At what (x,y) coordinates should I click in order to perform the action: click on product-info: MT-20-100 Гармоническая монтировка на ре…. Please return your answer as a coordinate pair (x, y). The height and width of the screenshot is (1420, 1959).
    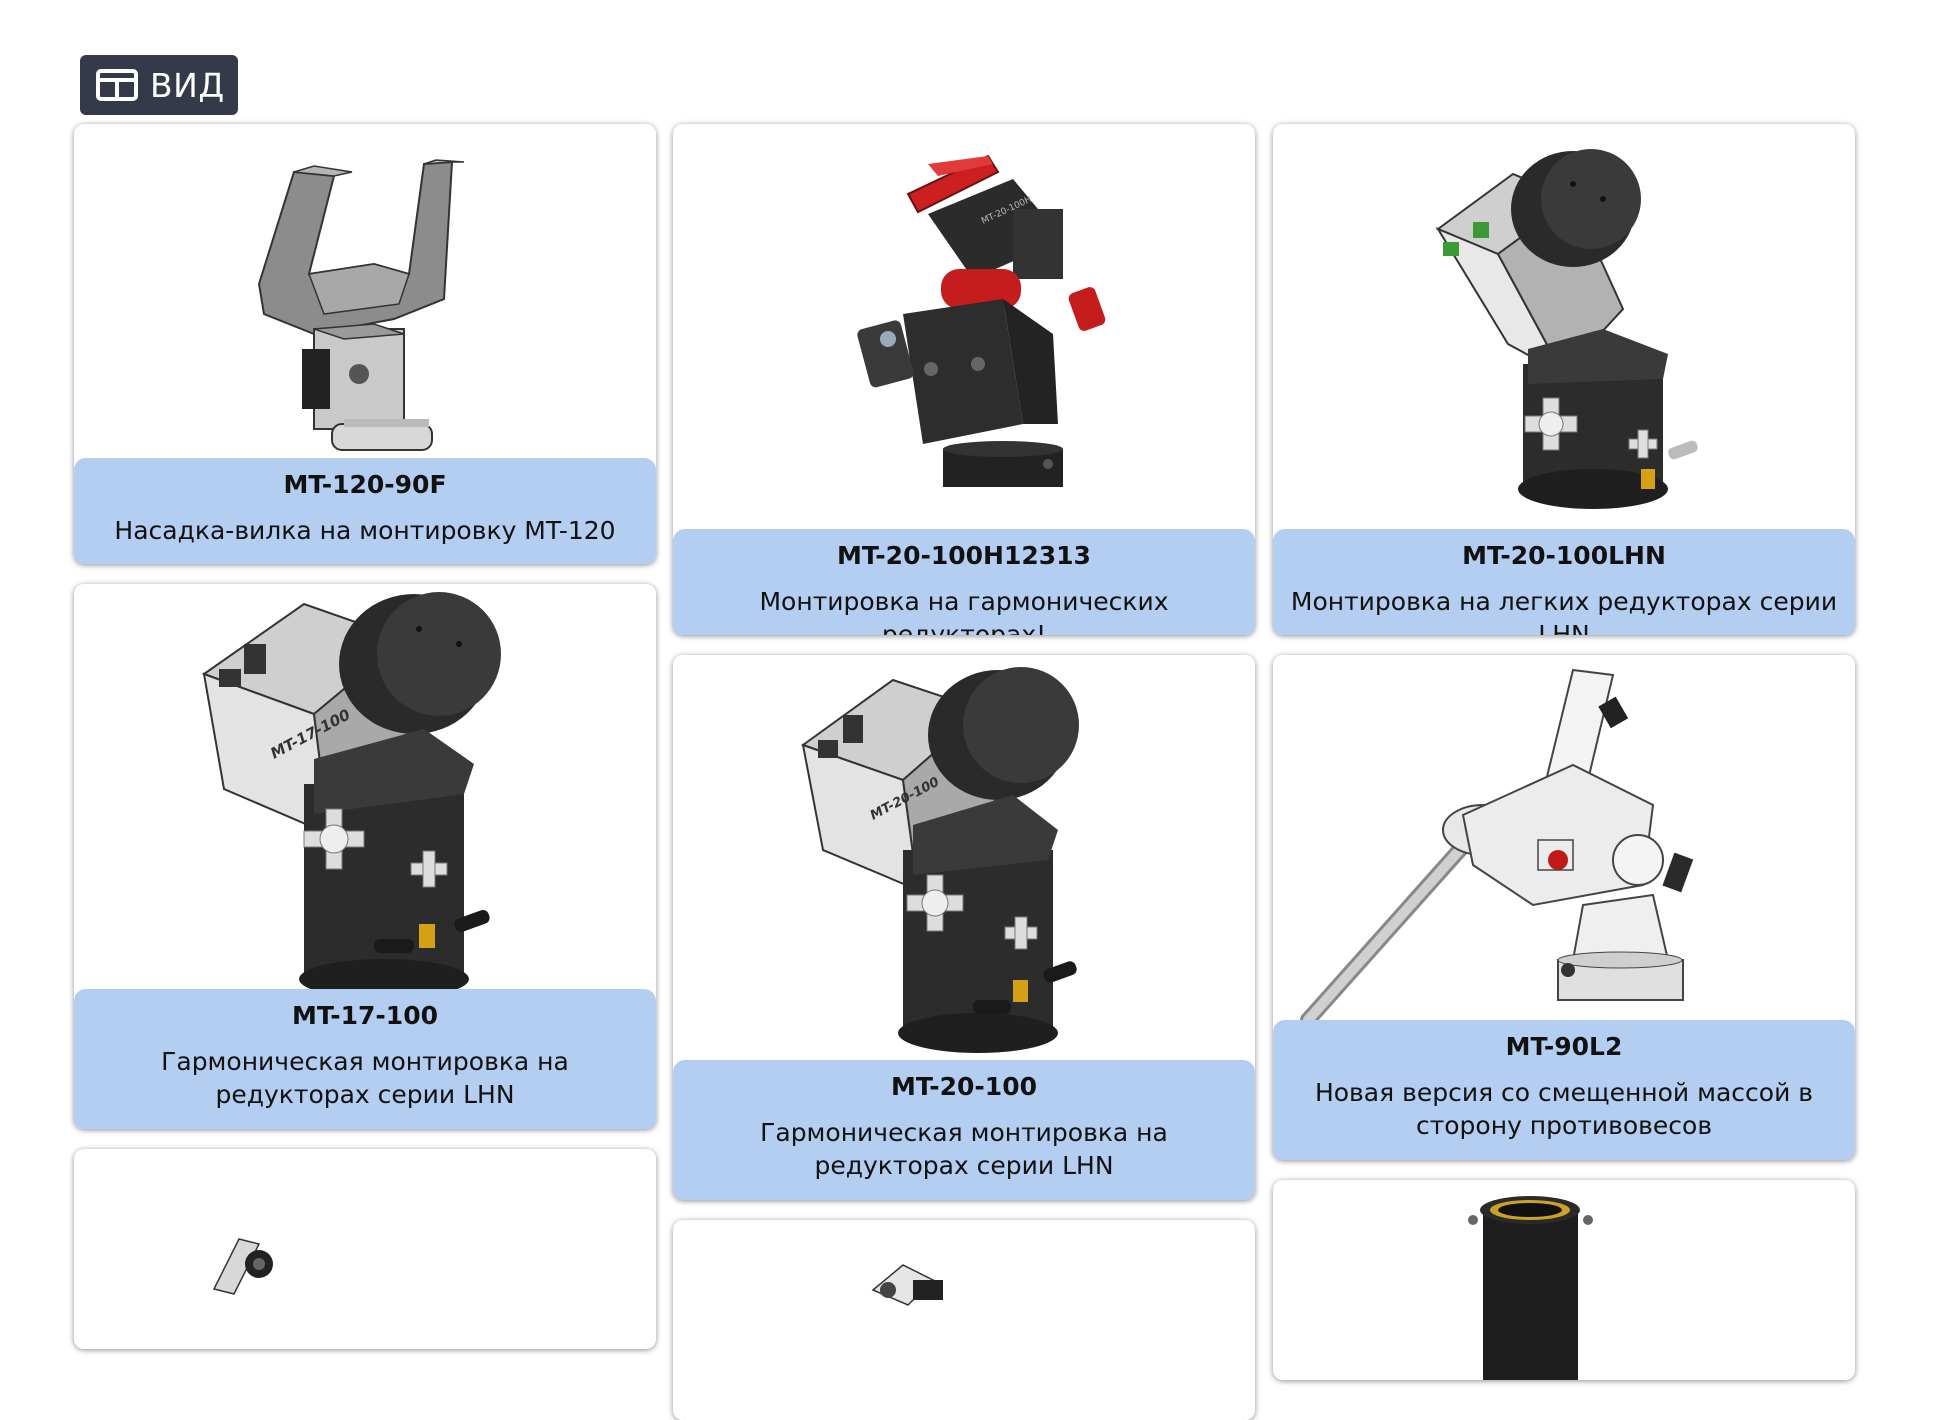
    Looking at the image, I should click on (964, 1130).